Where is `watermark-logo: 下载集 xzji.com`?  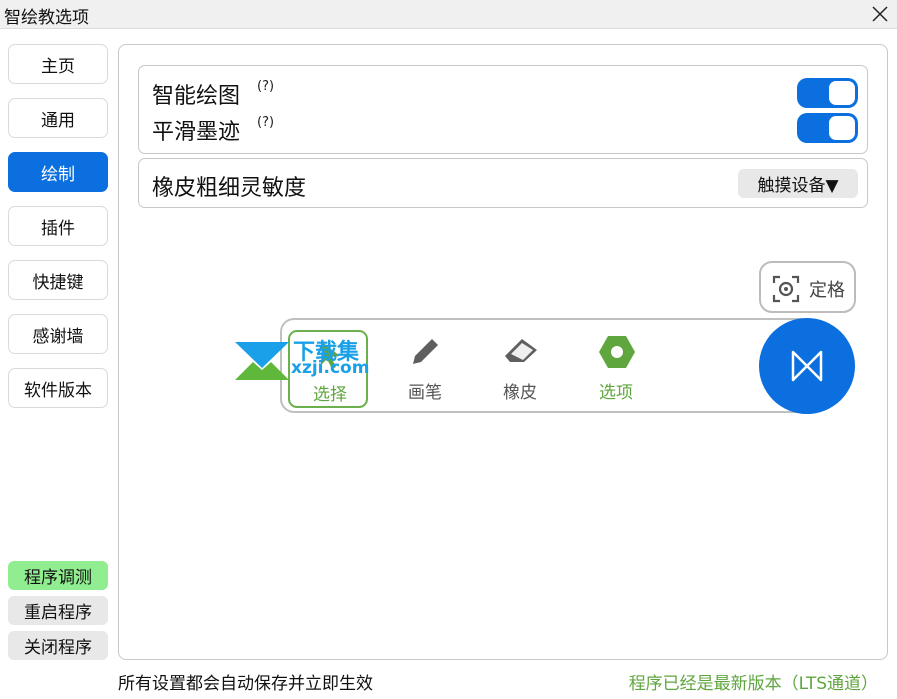
watermark-logo: 下载集 xzji.com is located at coordinates (303, 358).